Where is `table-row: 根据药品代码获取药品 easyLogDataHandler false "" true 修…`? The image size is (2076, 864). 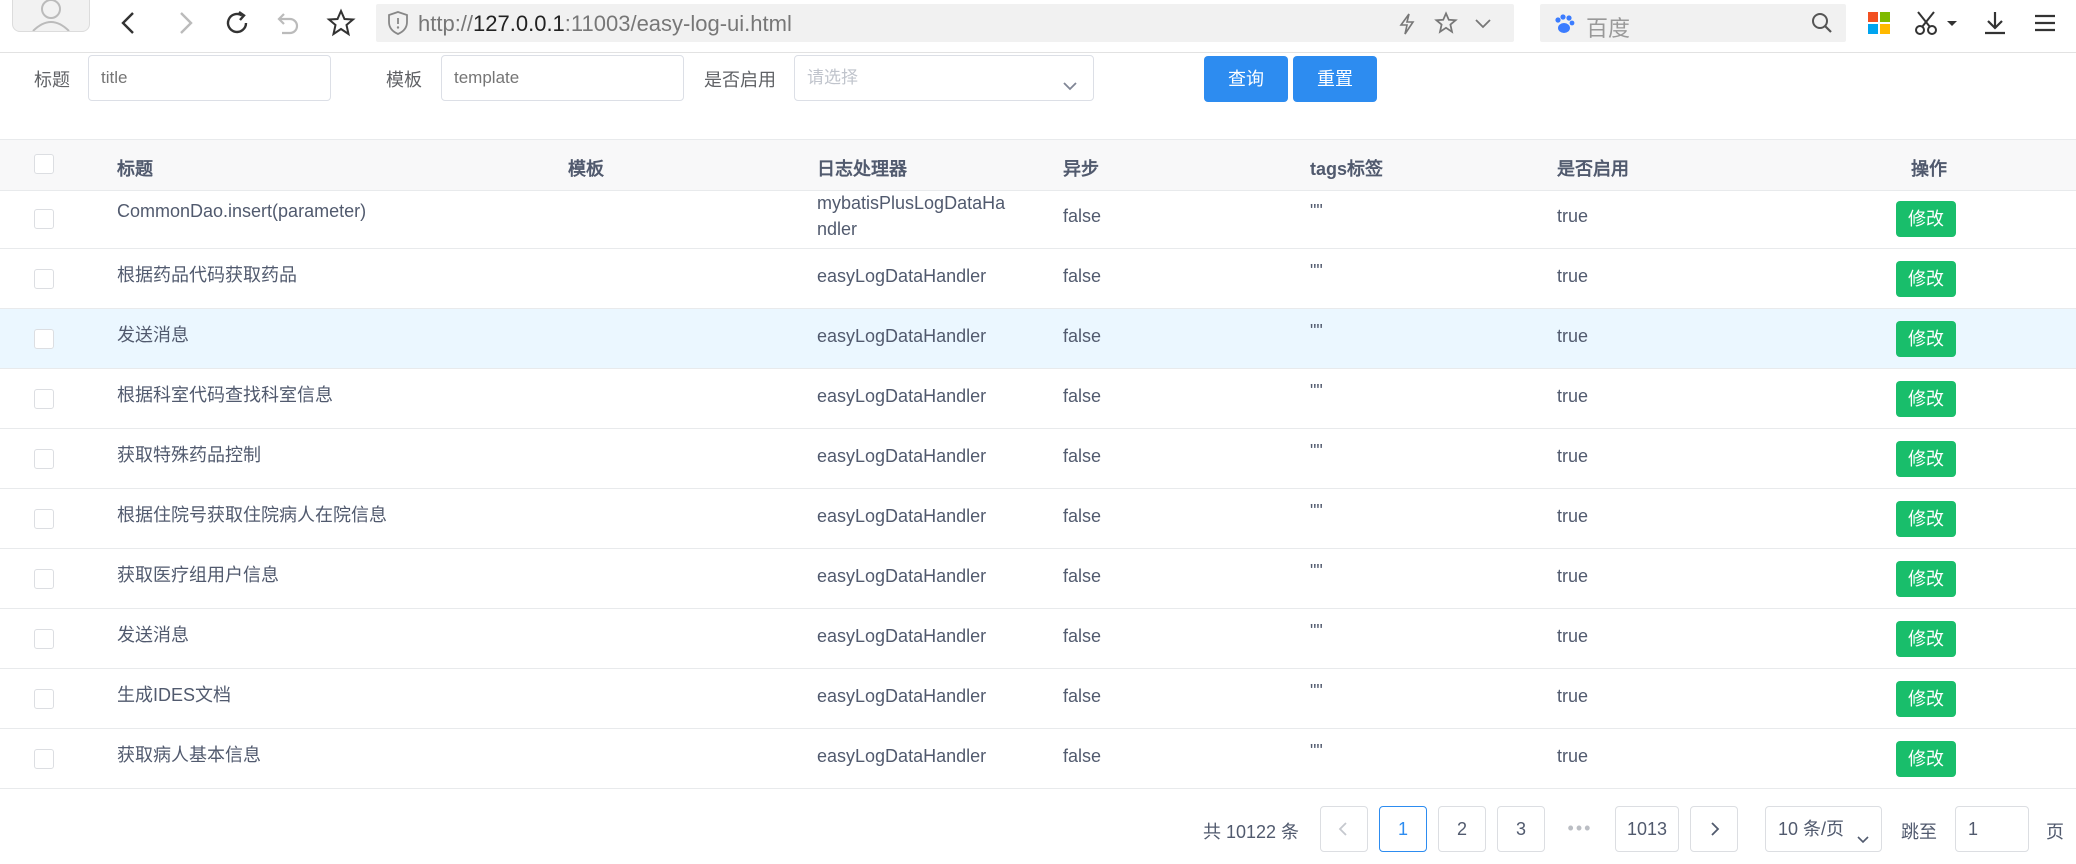
table-row: 根据药品代码获取药品 easyLogDataHandler false "" true 修… is located at coordinates (1038, 279).